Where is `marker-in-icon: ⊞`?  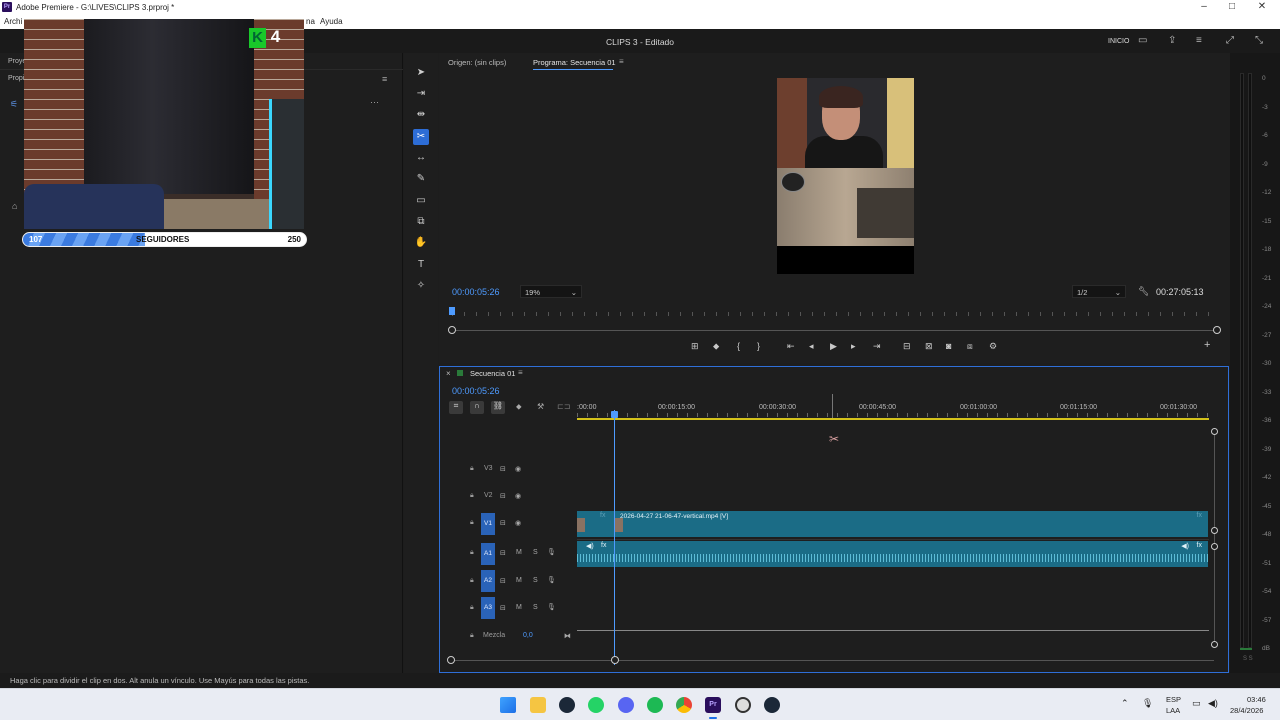 marker-in-icon: ⊞ is located at coordinates (695, 346).